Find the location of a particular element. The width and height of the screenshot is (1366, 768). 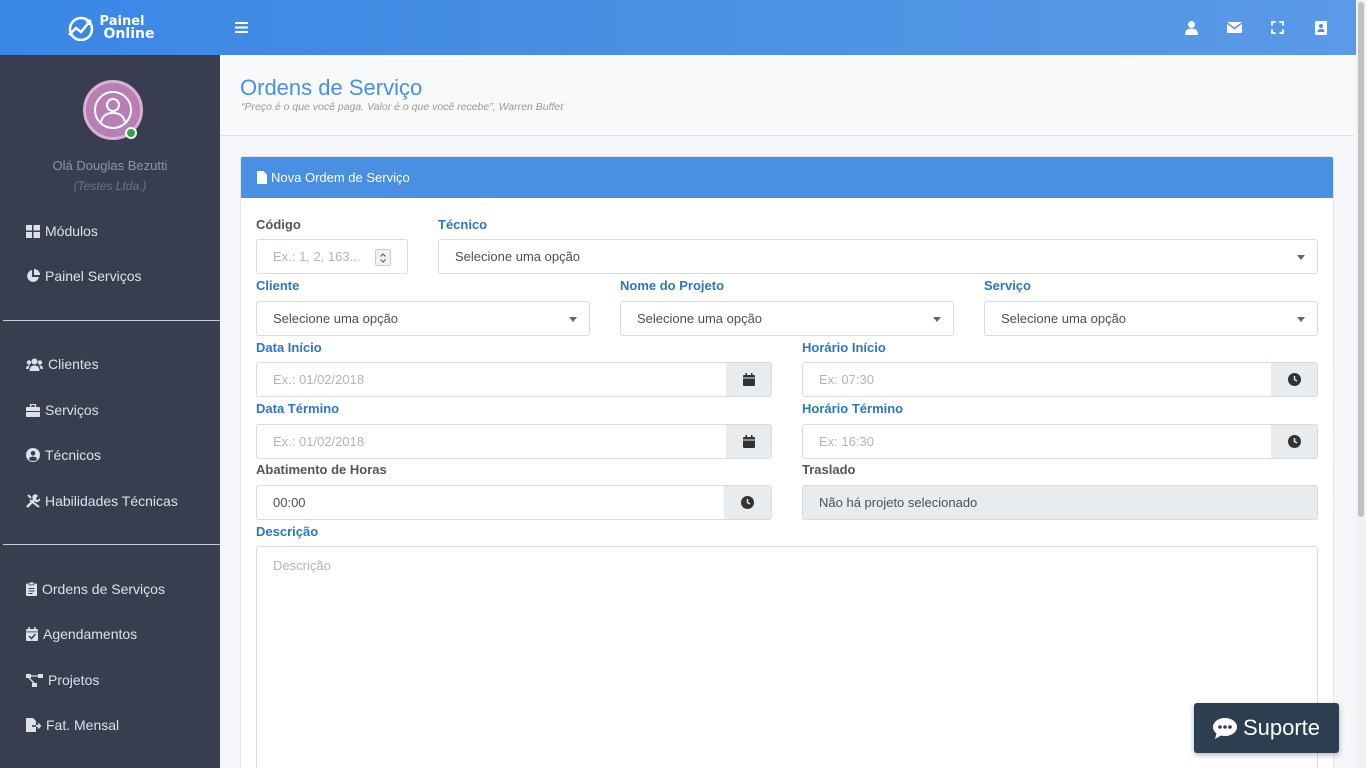

servico-select: Selecione uma opção is located at coordinates (1151, 318).